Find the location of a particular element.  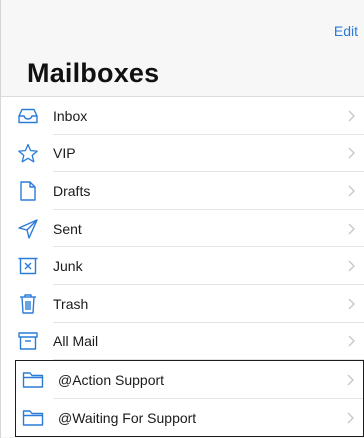

mailbox-label: @Action Support is located at coordinates (111, 379).